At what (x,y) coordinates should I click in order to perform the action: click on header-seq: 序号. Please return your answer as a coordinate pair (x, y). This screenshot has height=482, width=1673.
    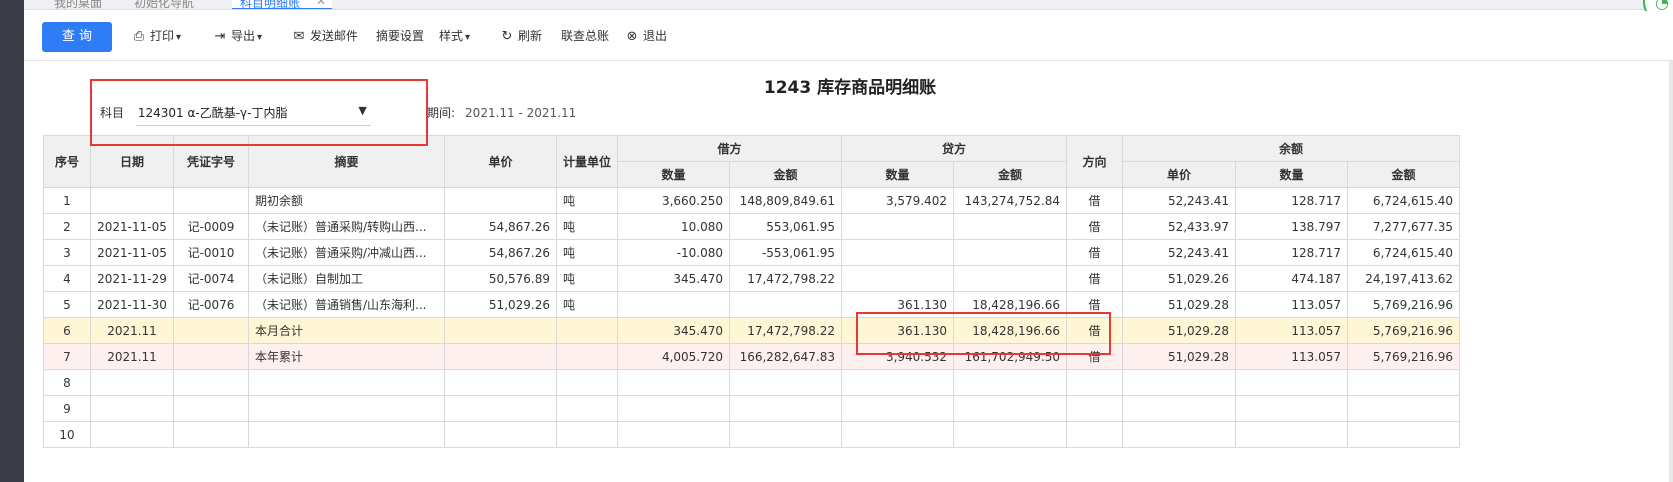
    Looking at the image, I should click on (67, 161).